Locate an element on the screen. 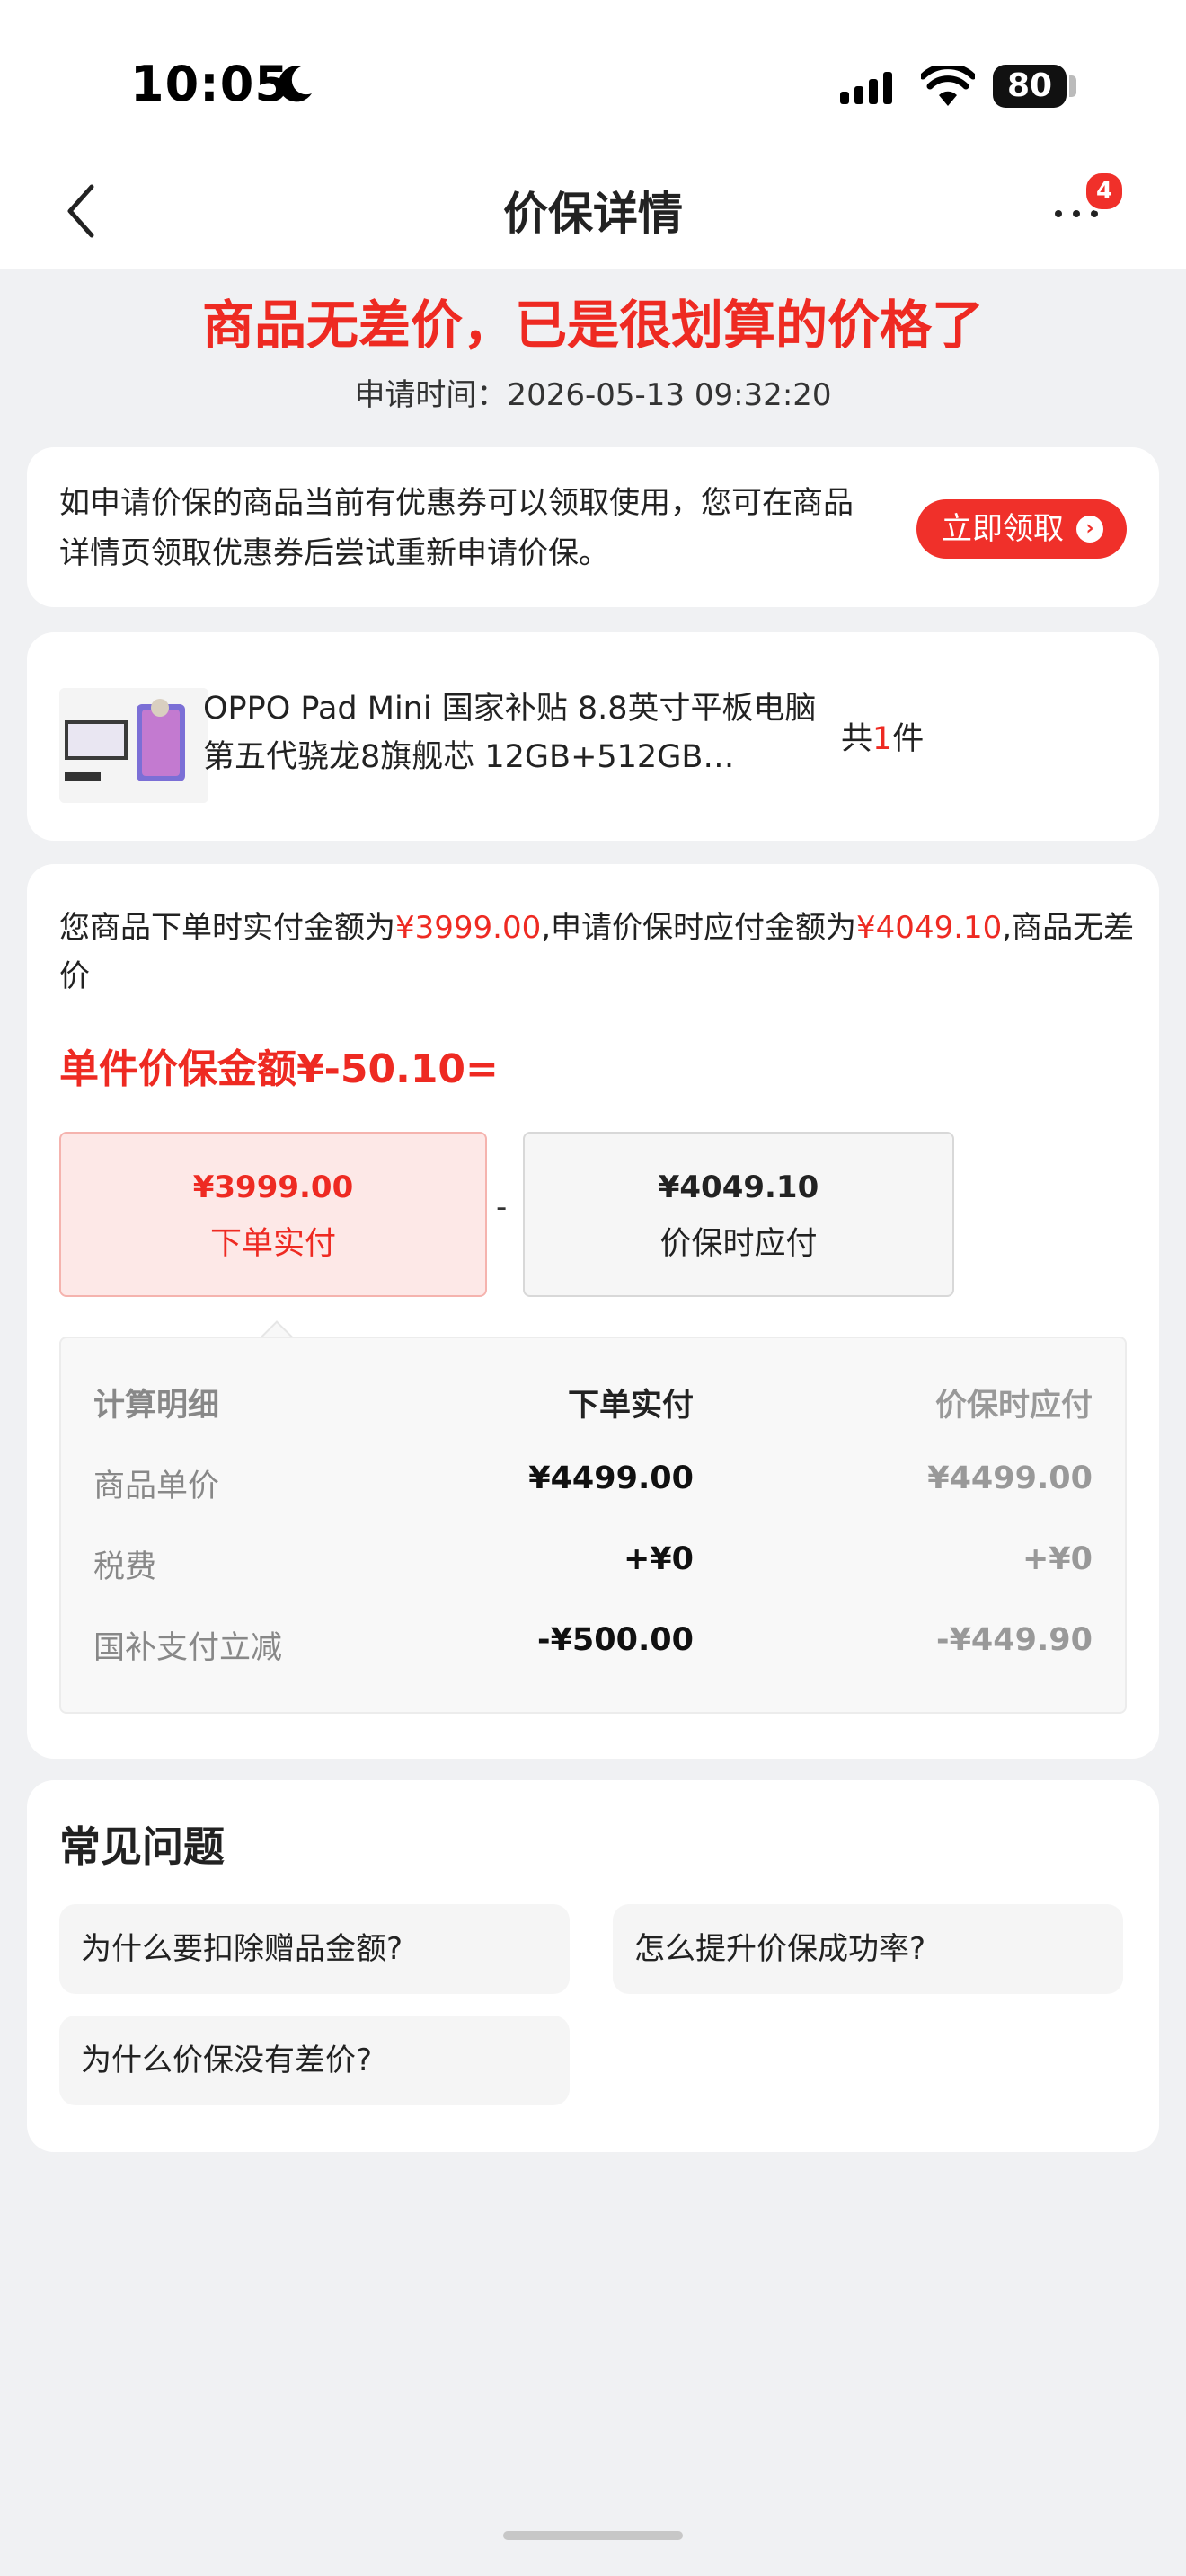 This screenshot has width=1186, height=2576. paid-box-value: ¥3999.00 is located at coordinates (273, 1187).